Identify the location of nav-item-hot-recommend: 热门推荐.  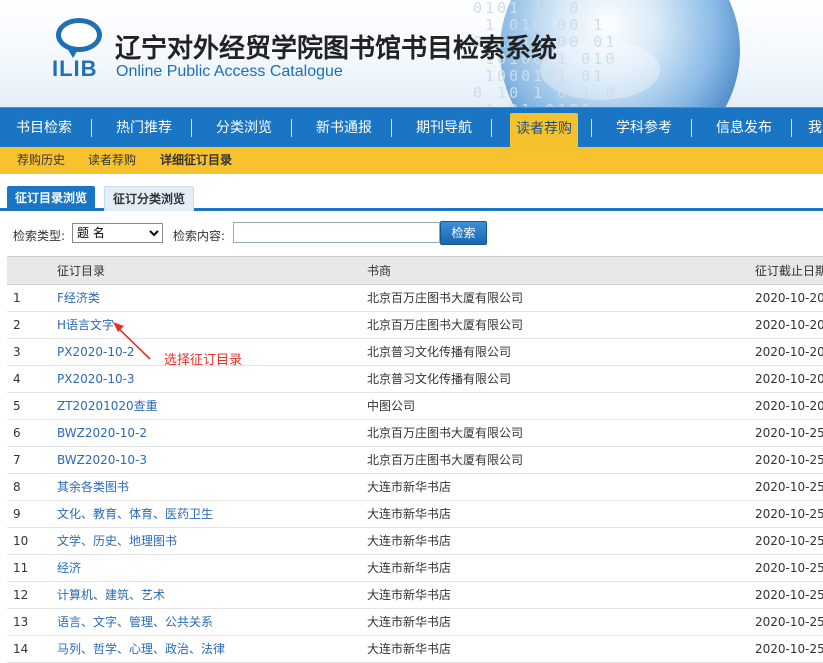
(144, 127).